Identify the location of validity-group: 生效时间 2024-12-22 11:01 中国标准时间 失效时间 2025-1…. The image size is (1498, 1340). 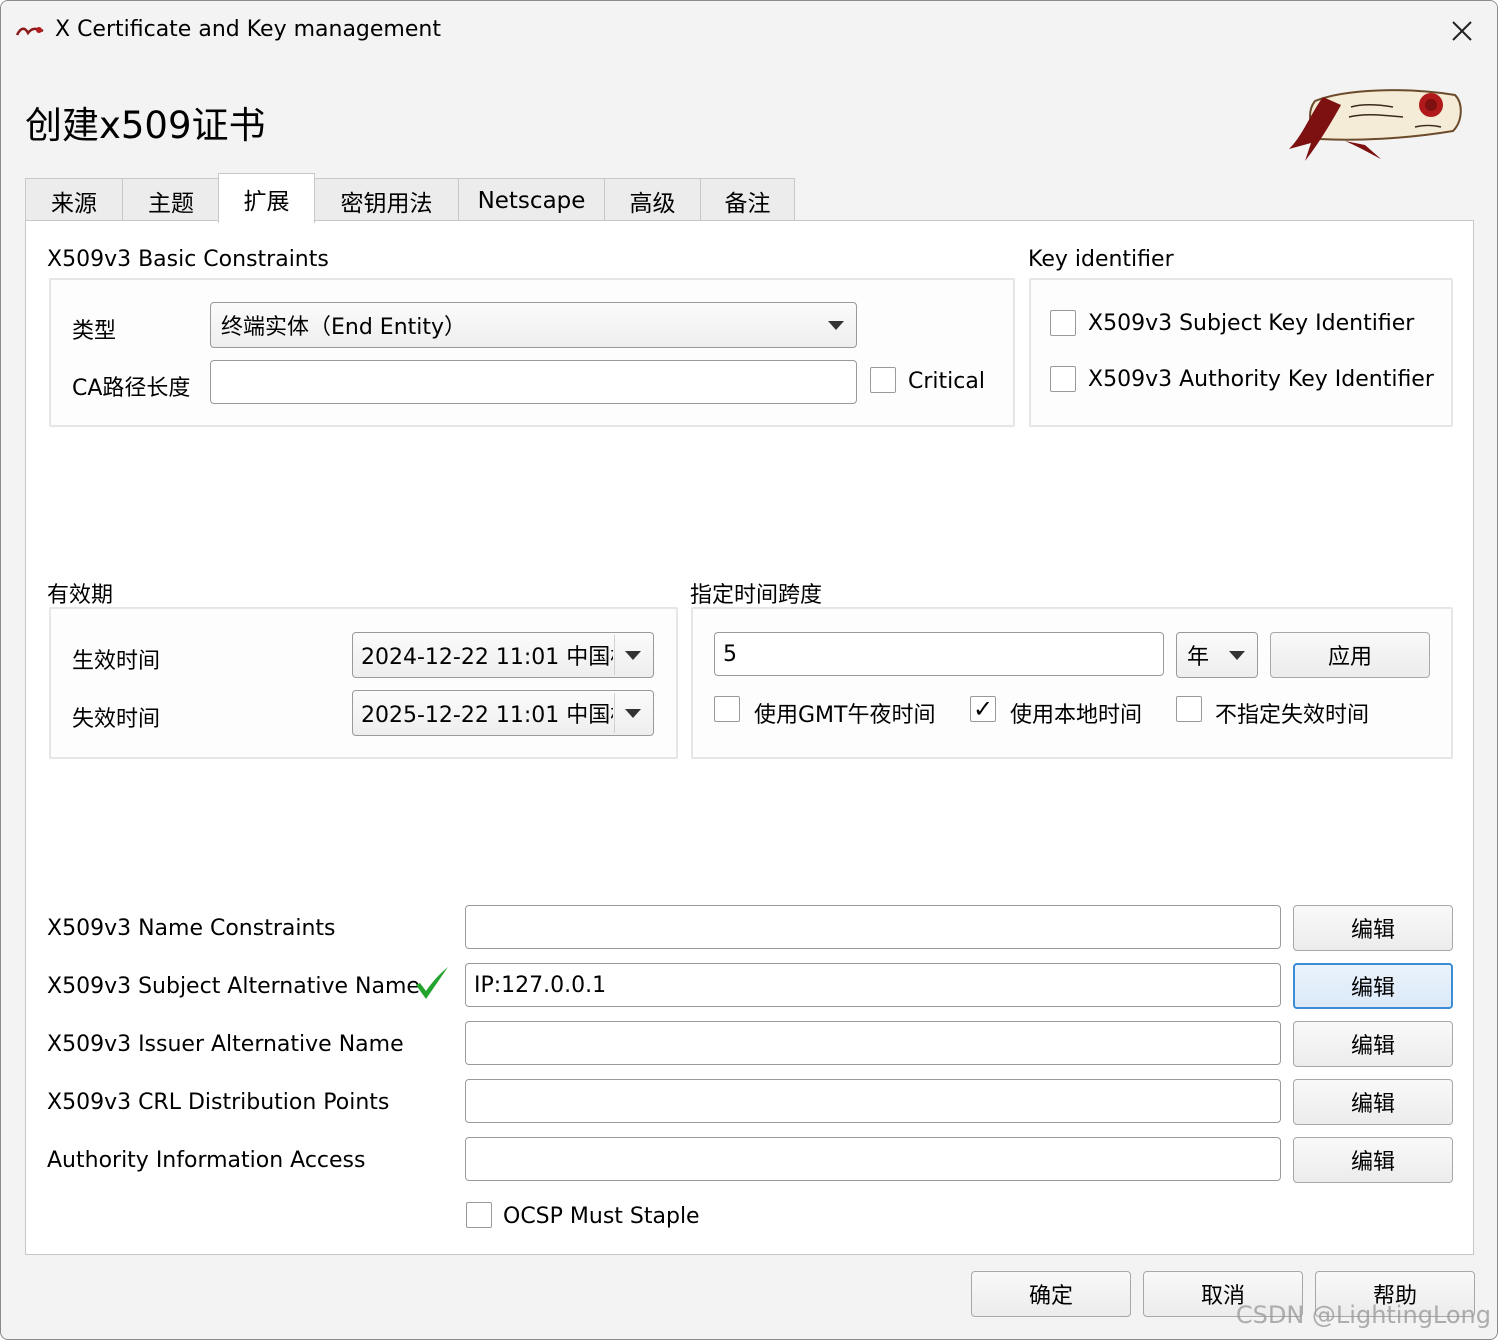
(363, 683).